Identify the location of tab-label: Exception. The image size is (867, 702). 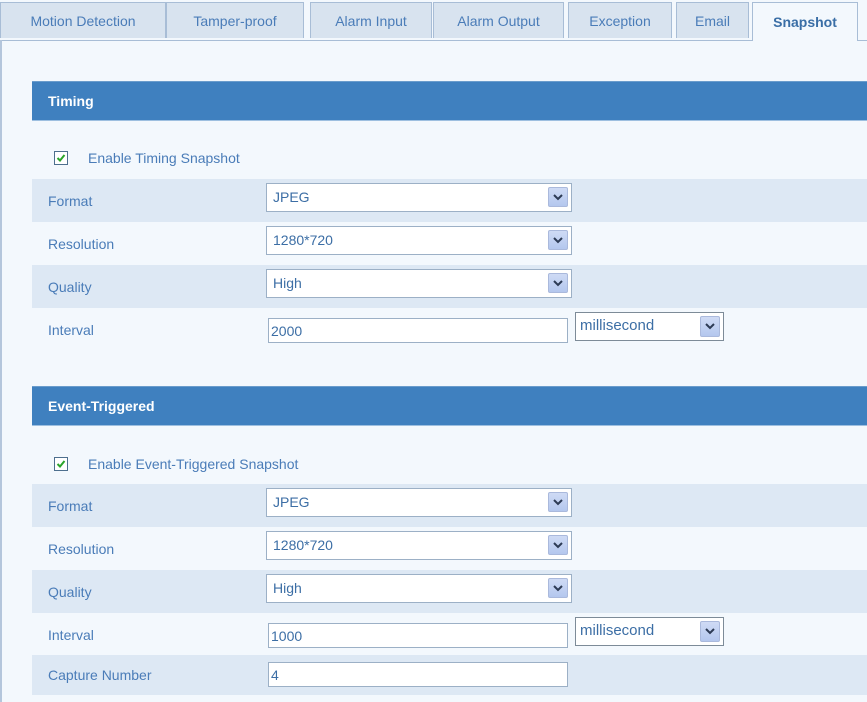
(620, 20).